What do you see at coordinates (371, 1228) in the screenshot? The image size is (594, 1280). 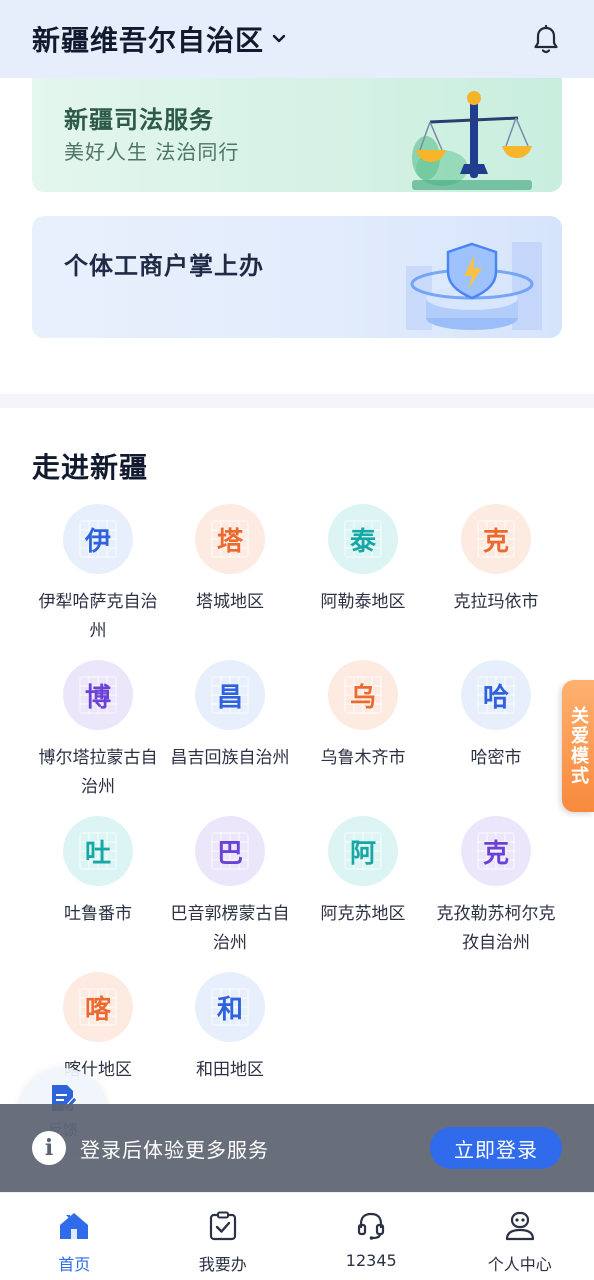 I see `headset-icon` at bounding box center [371, 1228].